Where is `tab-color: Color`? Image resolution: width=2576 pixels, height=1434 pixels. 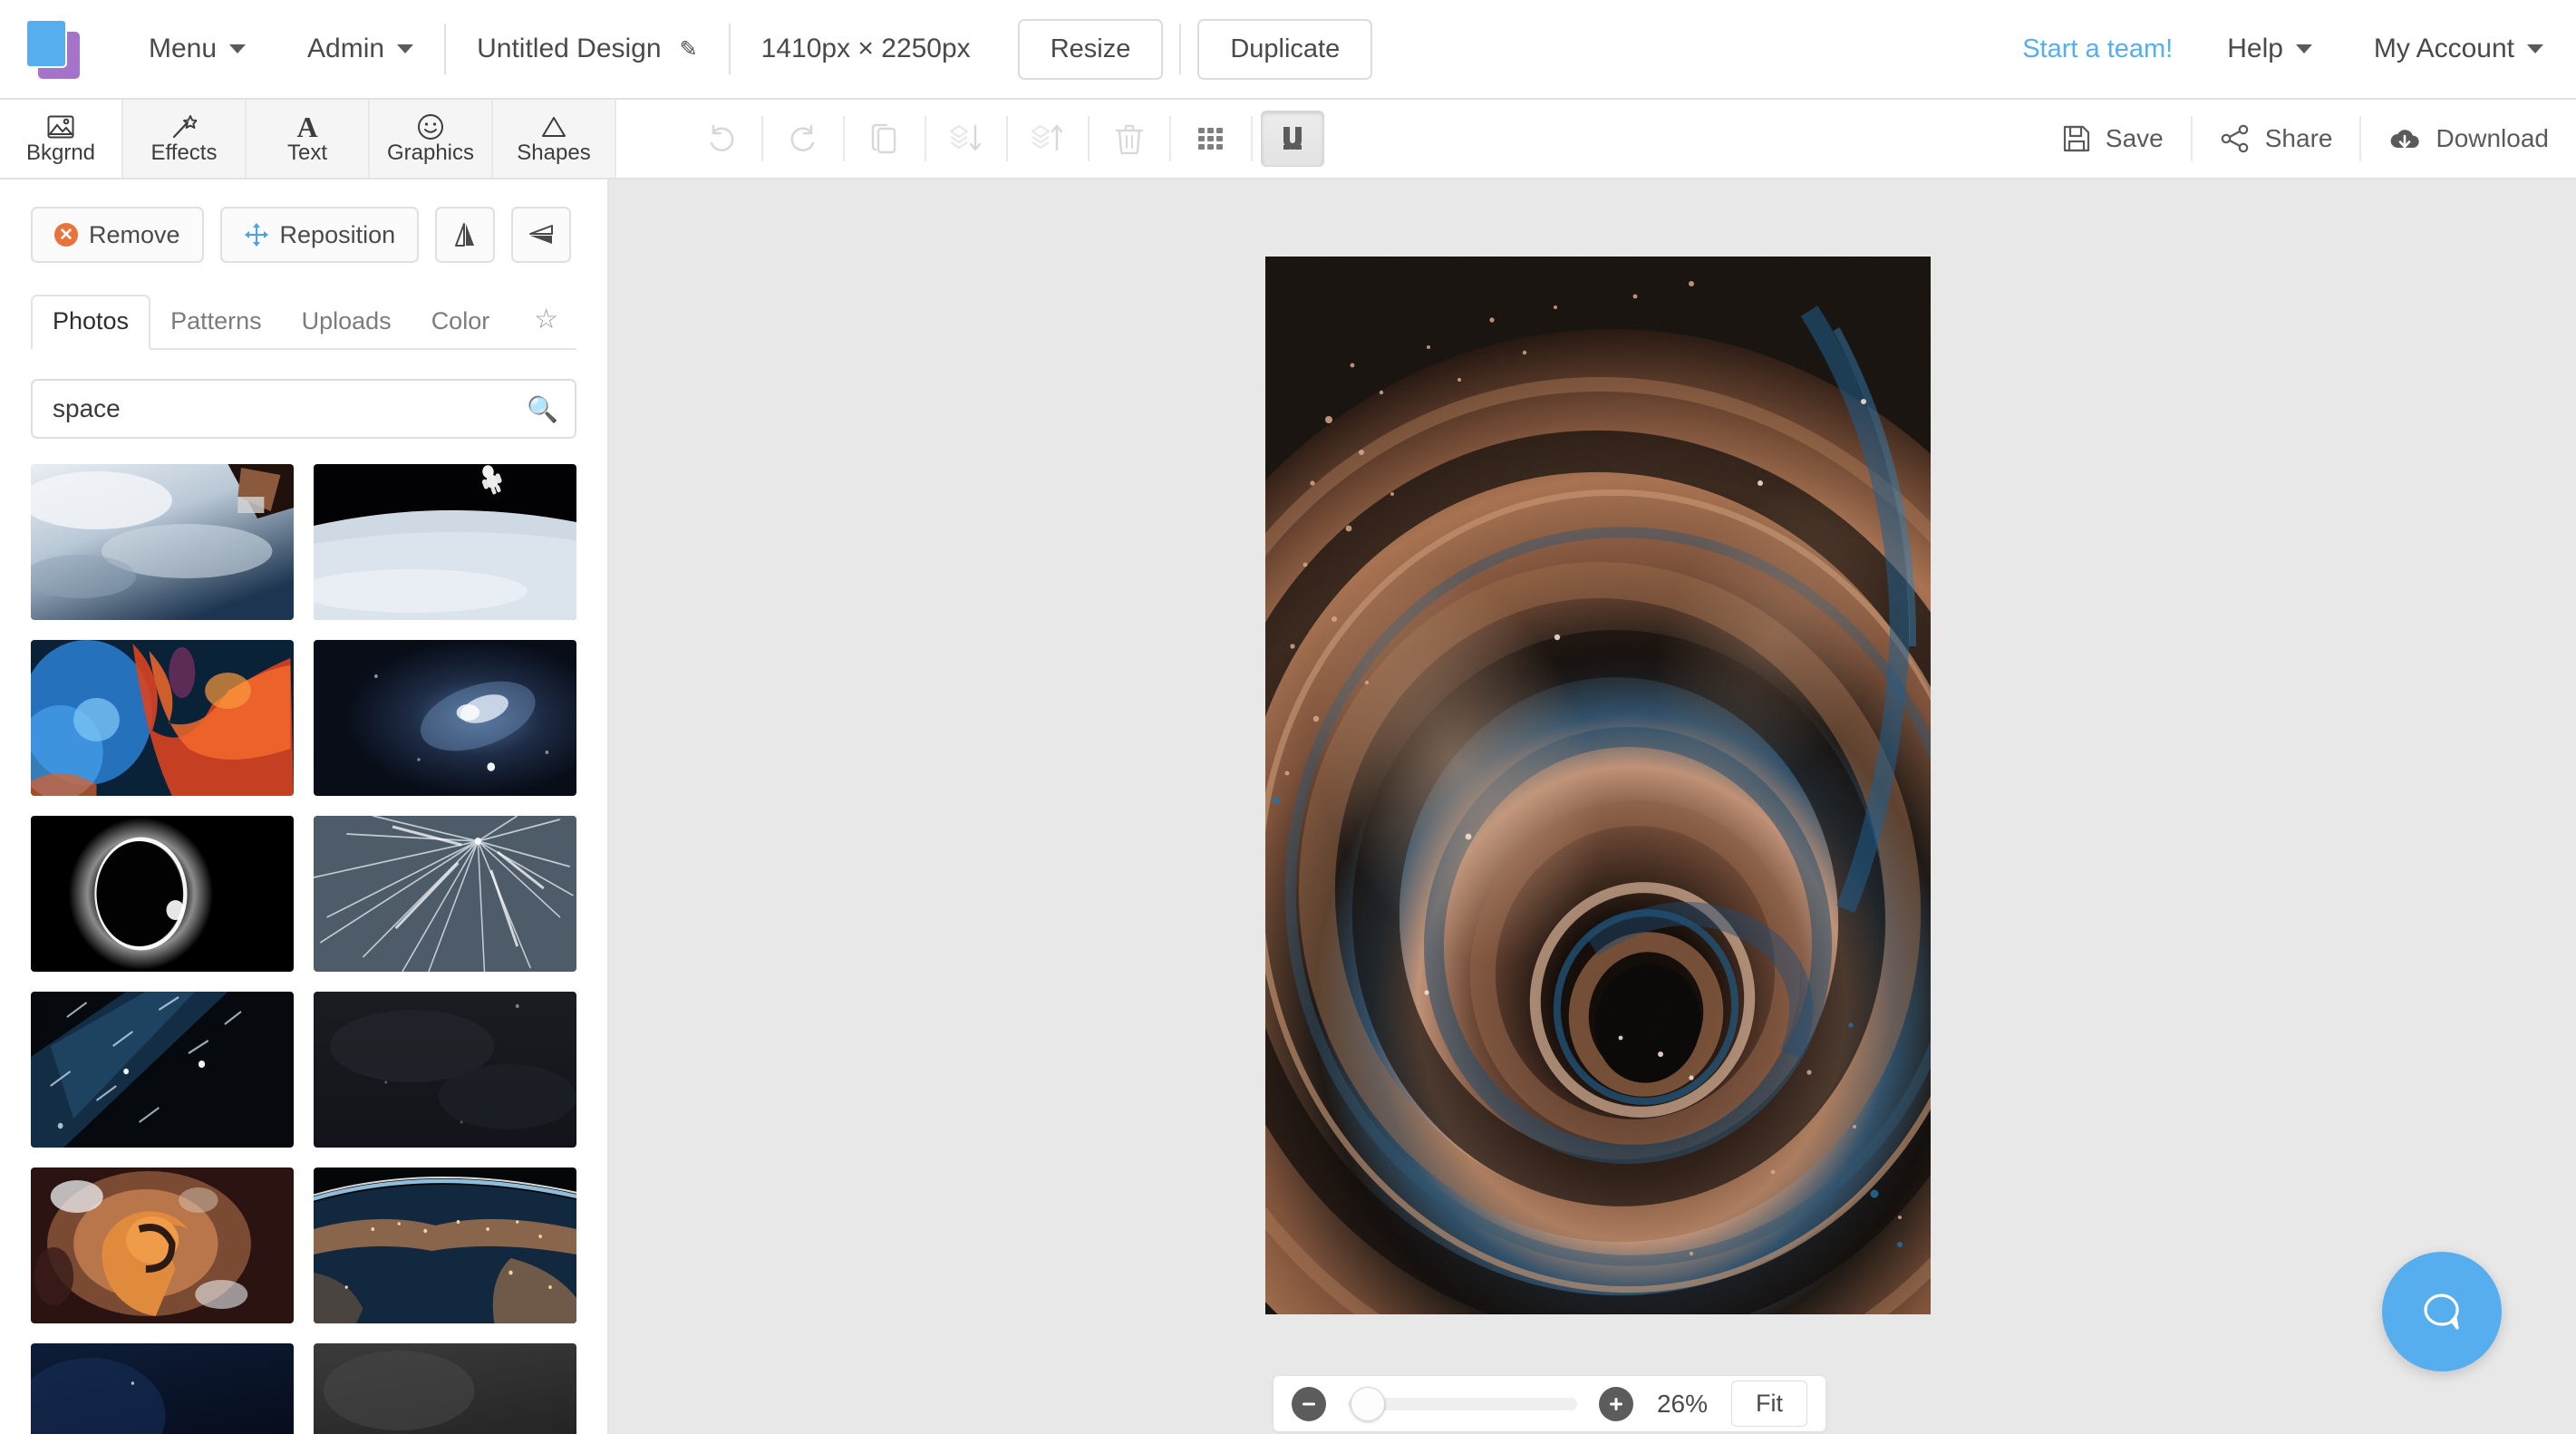
tab-color: Color is located at coordinates (461, 322).